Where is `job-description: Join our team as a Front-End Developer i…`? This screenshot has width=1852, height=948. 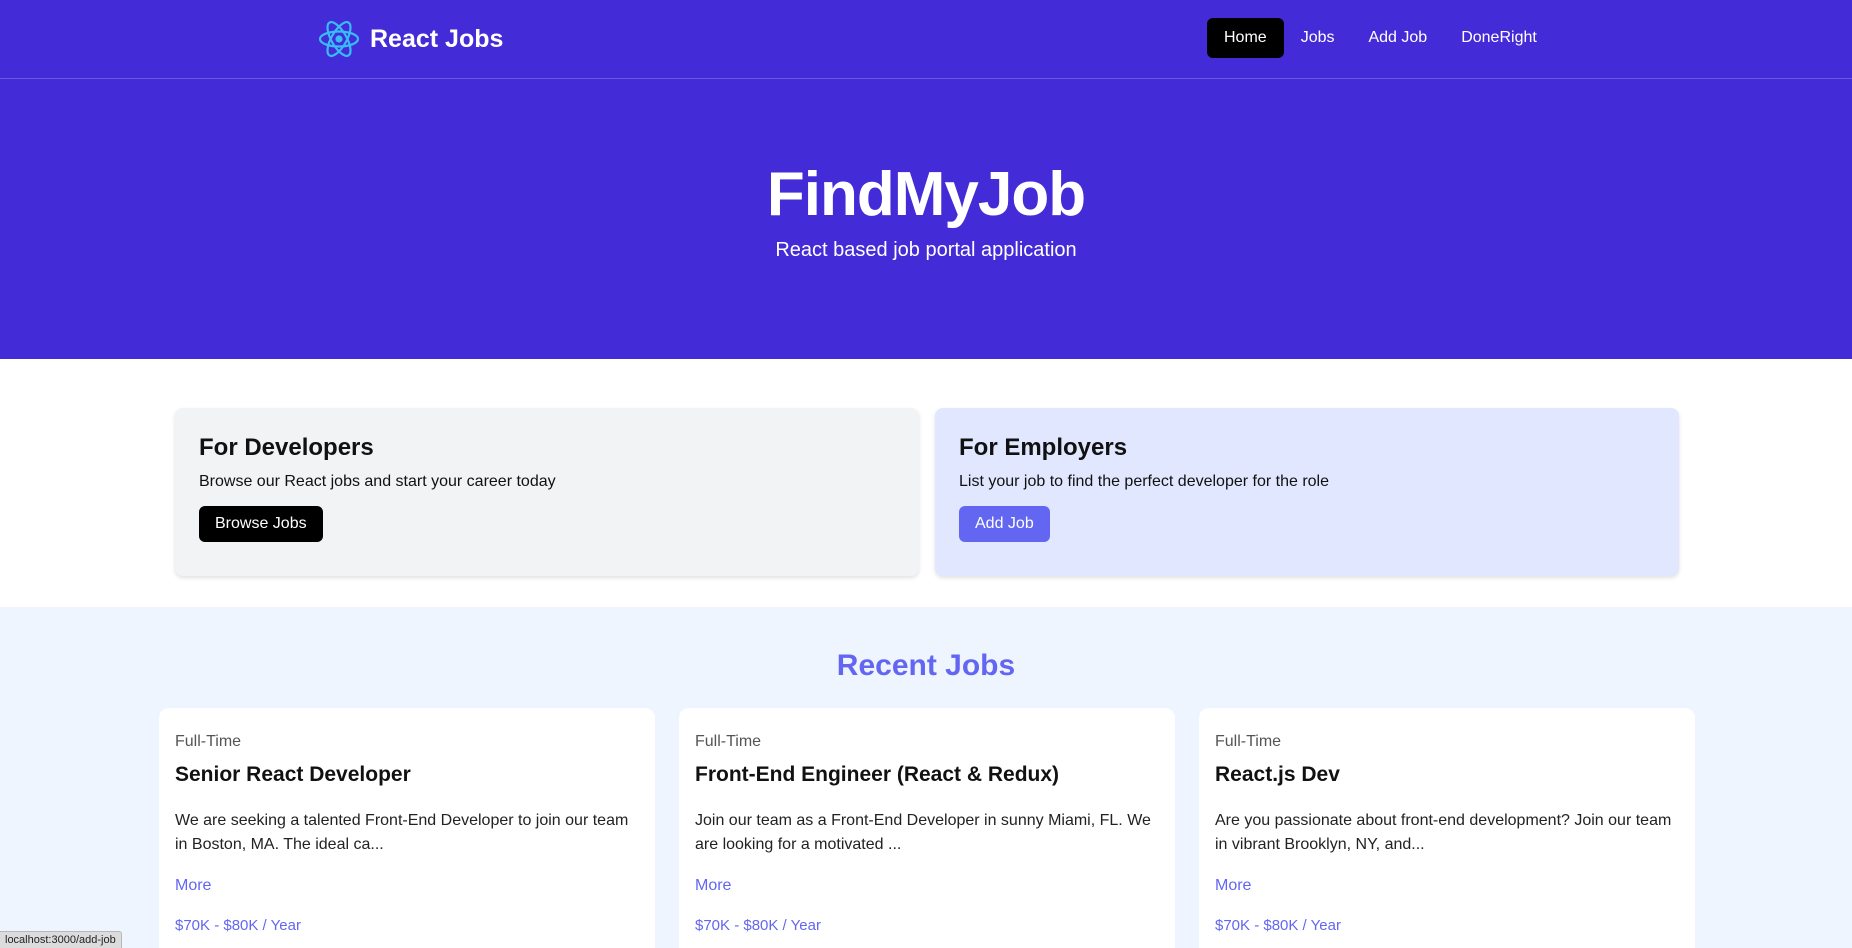 job-description: Join our team as a Front-End Developer i… is located at coordinates (927, 833).